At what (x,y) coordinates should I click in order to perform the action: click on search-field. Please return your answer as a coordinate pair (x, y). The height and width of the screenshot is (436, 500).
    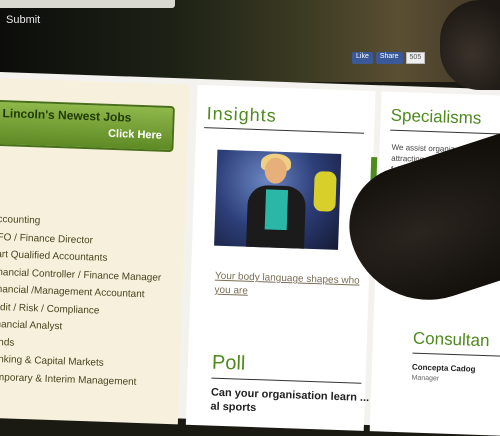
    Looking at the image, I should click on (87, 4).